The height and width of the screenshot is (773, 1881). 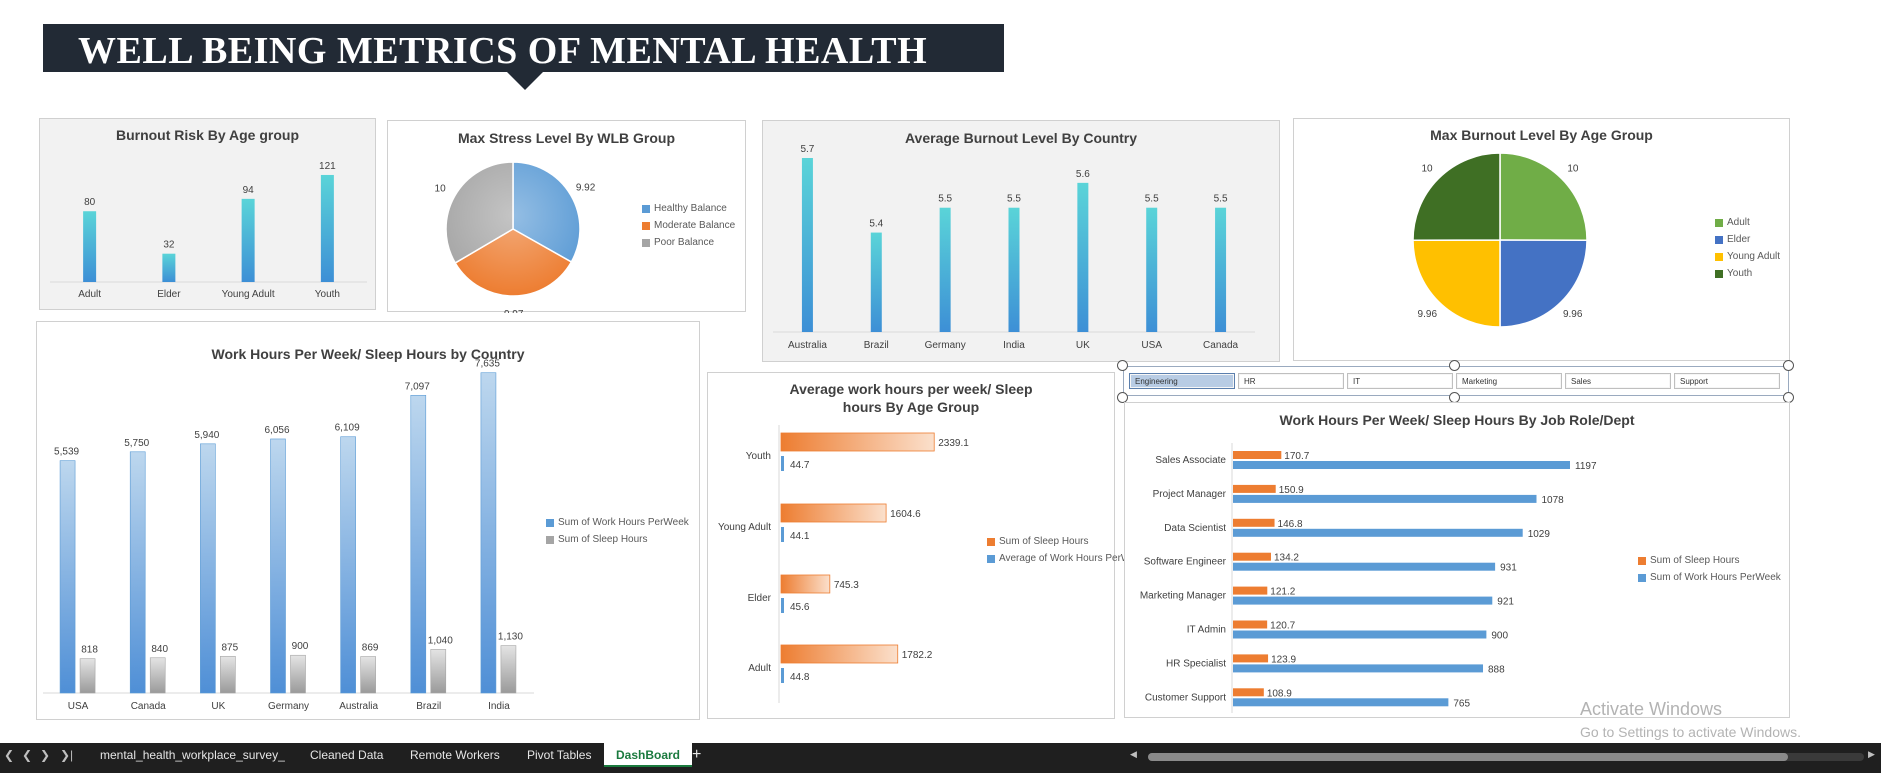 I want to click on horizontal-scrollbar, so click(x=1506, y=757).